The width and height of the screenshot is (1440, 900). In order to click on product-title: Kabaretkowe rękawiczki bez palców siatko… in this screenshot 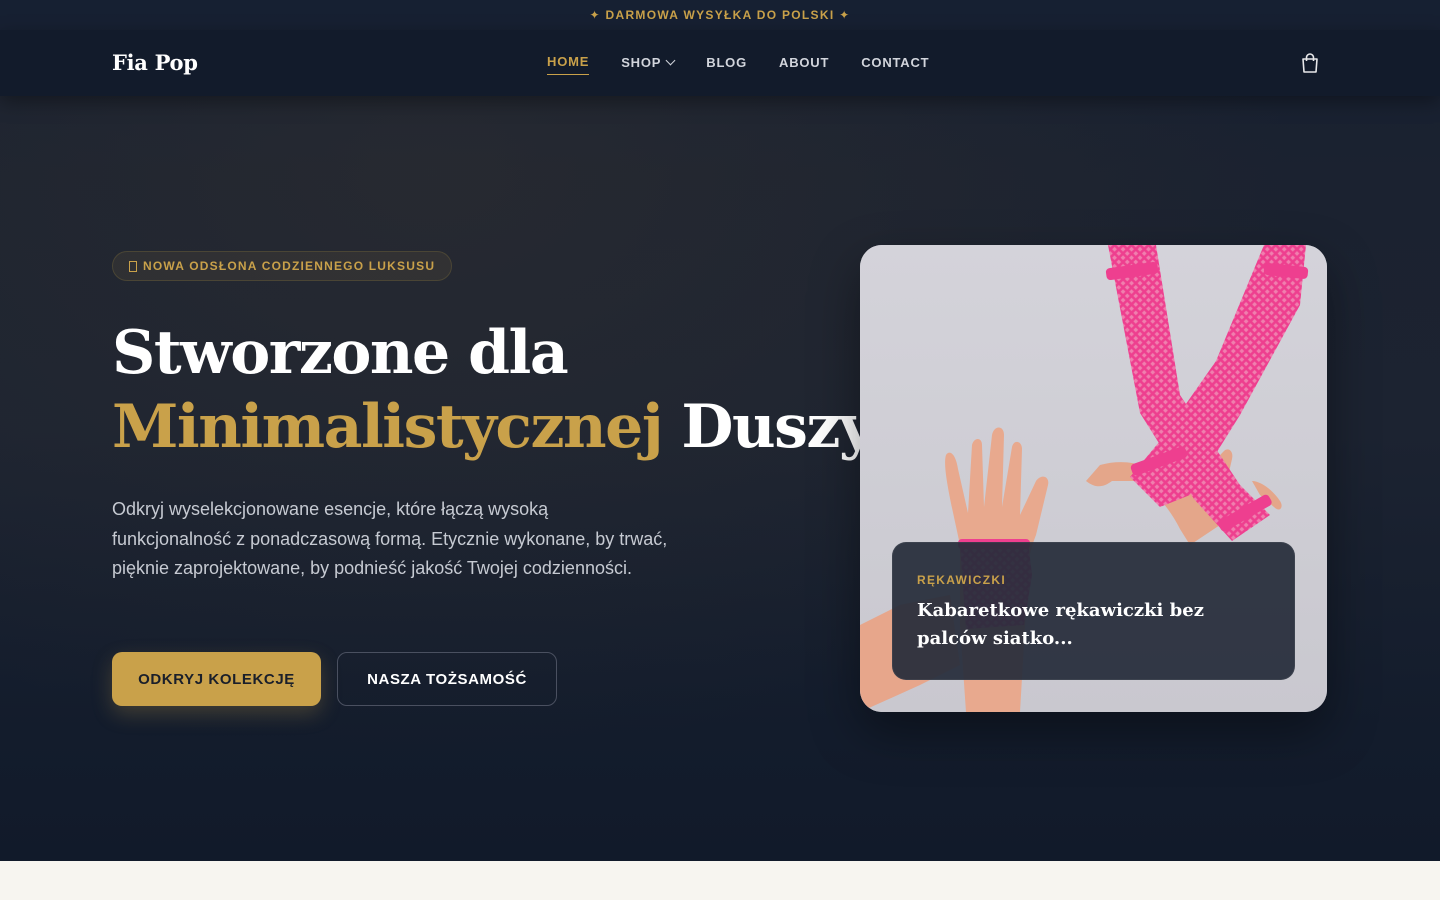, I will do `click(1093, 625)`.